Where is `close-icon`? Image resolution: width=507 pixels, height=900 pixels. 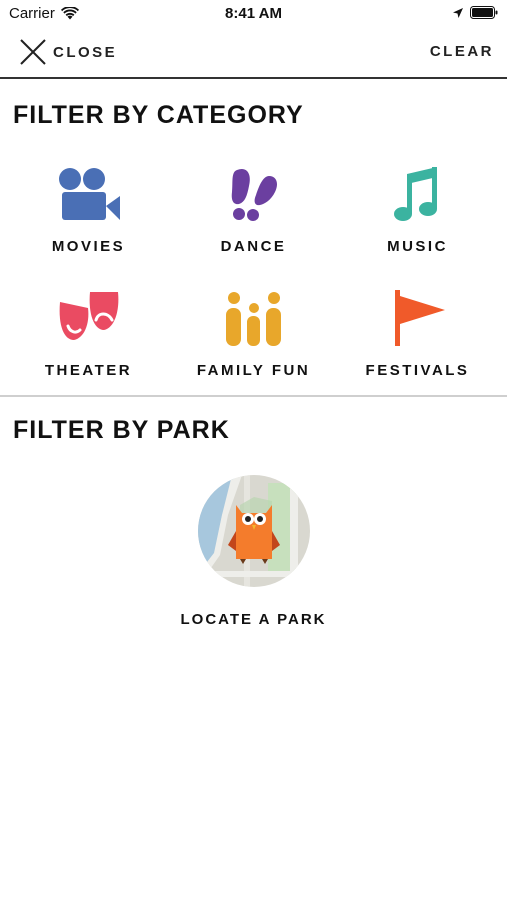
close-icon is located at coordinates (33, 52).